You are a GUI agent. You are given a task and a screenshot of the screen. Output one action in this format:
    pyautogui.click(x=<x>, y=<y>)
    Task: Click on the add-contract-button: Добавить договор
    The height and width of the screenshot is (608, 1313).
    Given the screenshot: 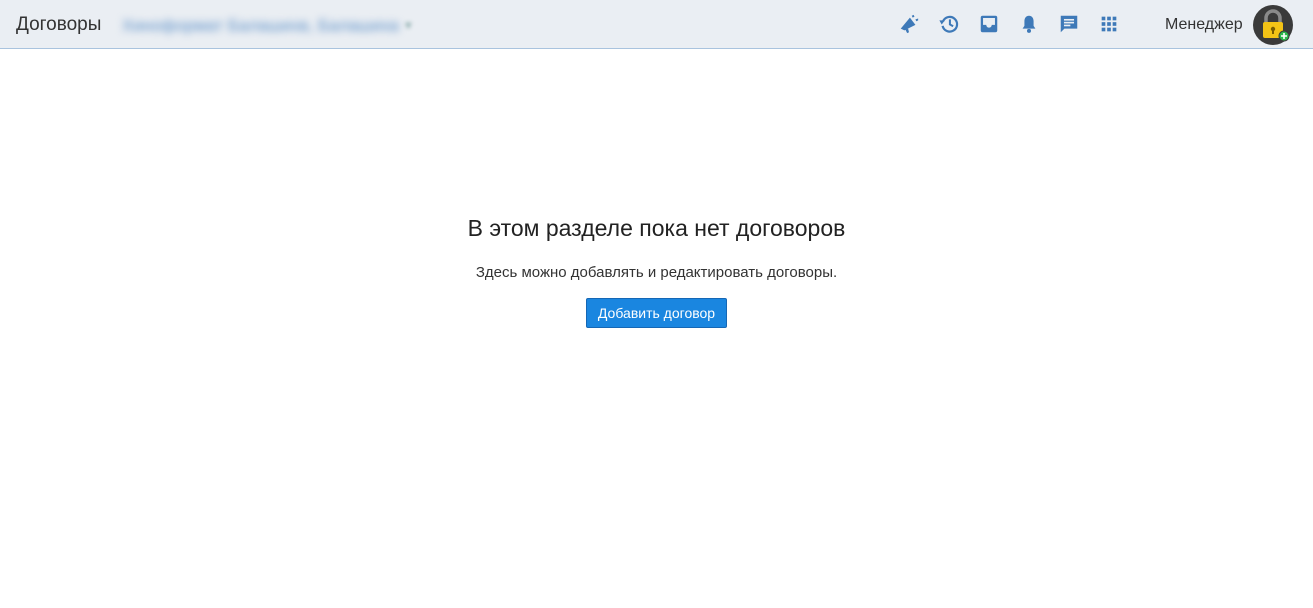 What is the action you would take?
    pyautogui.click(x=656, y=313)
    